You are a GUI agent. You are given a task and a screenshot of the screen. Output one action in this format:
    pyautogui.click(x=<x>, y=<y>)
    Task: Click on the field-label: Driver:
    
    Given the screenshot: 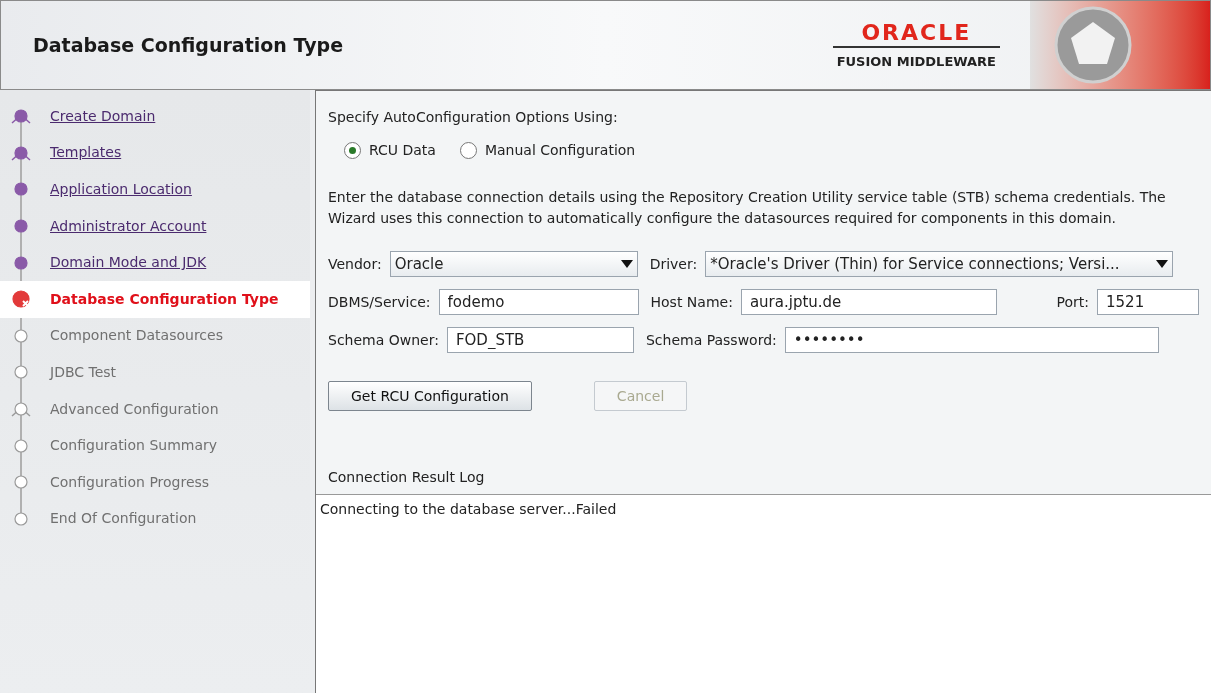 What is the action you would take?
    pyautogui.click(x=673, y=264)
    